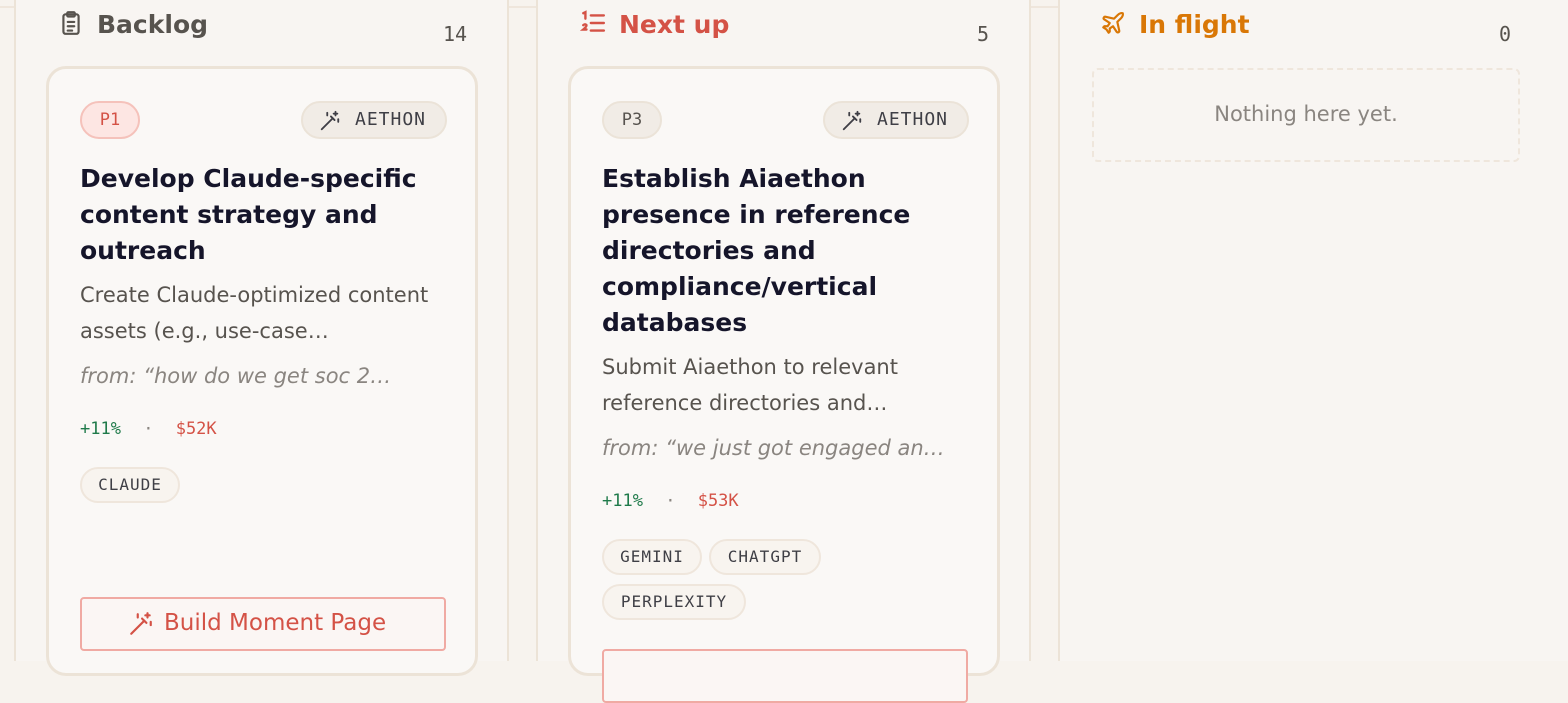 The height and width of the screenshot is (703, 1568). Describe the element at coordinates (983, 34) in the screenshot. I see `column-count: 5` at that location.